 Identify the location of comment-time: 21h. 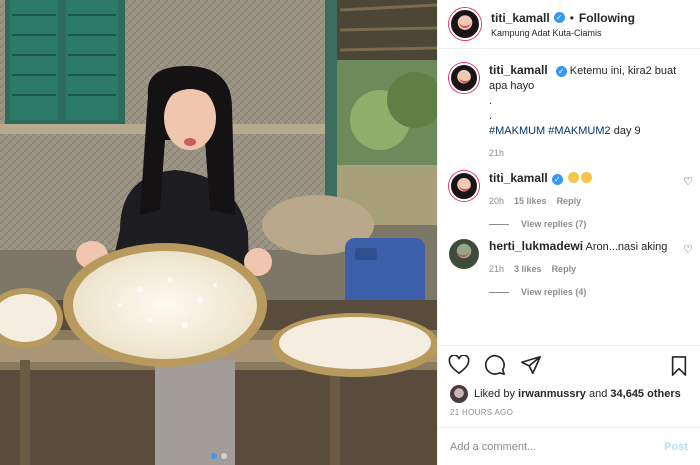
(496, 269).